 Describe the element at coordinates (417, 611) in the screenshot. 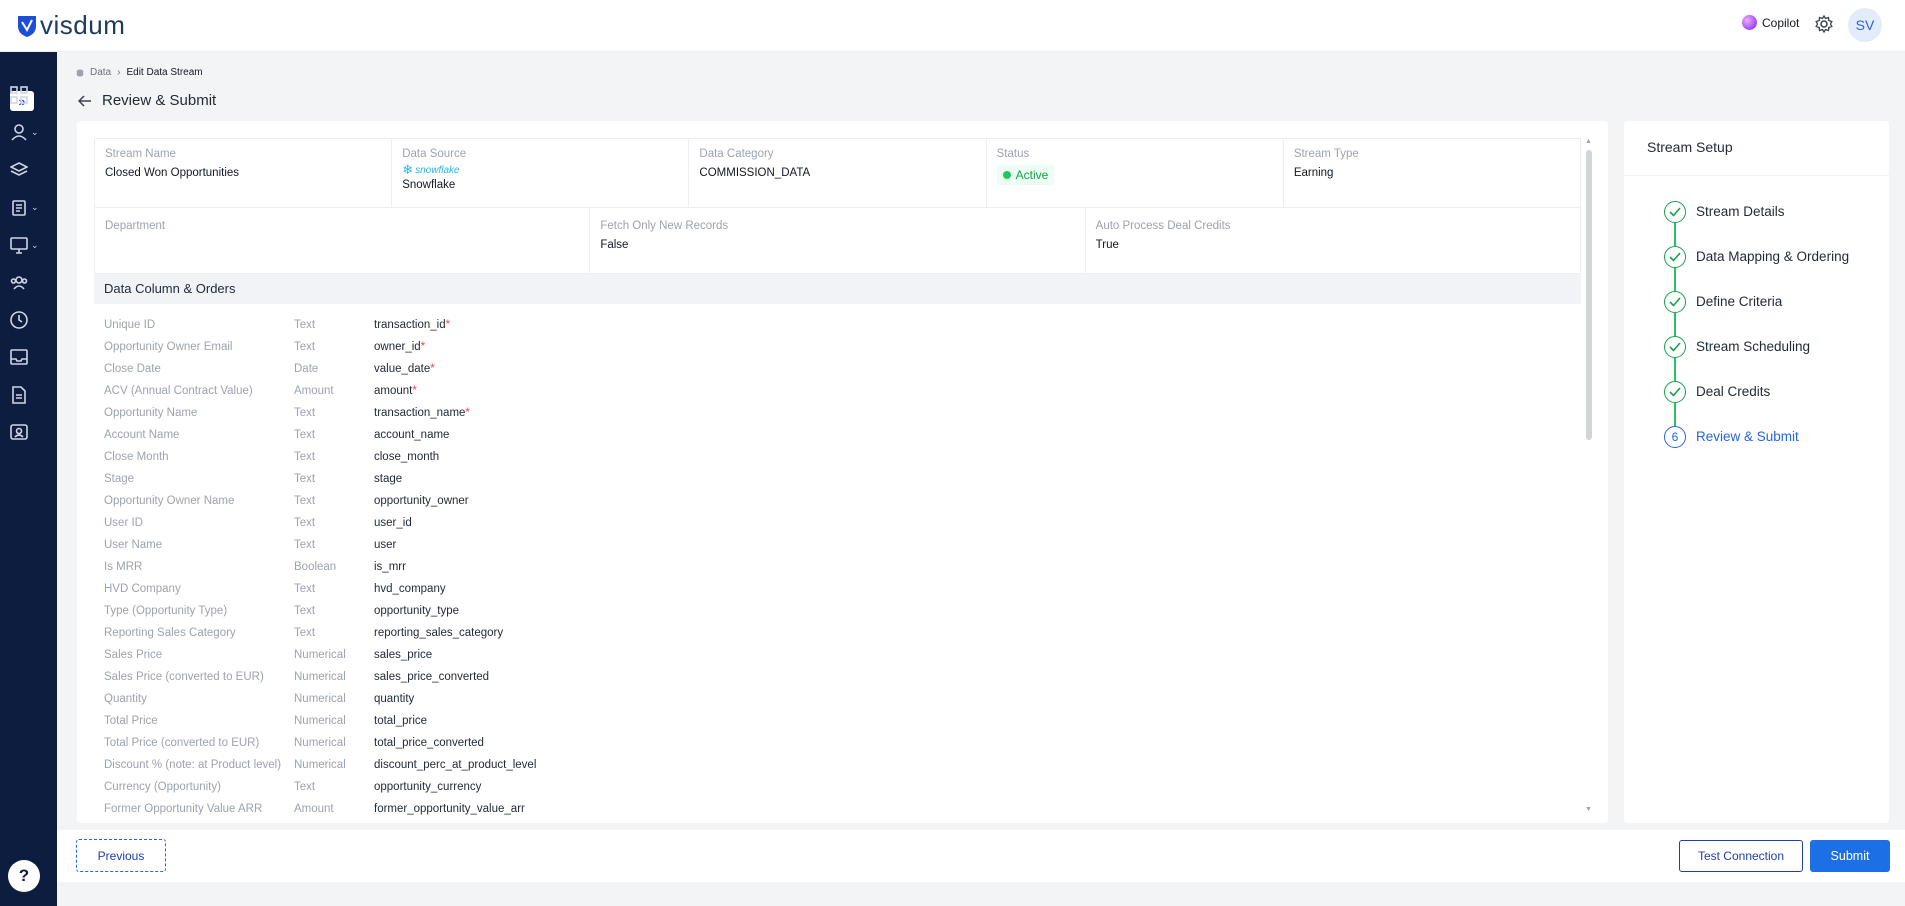

I see `column-field-name: opportunity_type` at that location.